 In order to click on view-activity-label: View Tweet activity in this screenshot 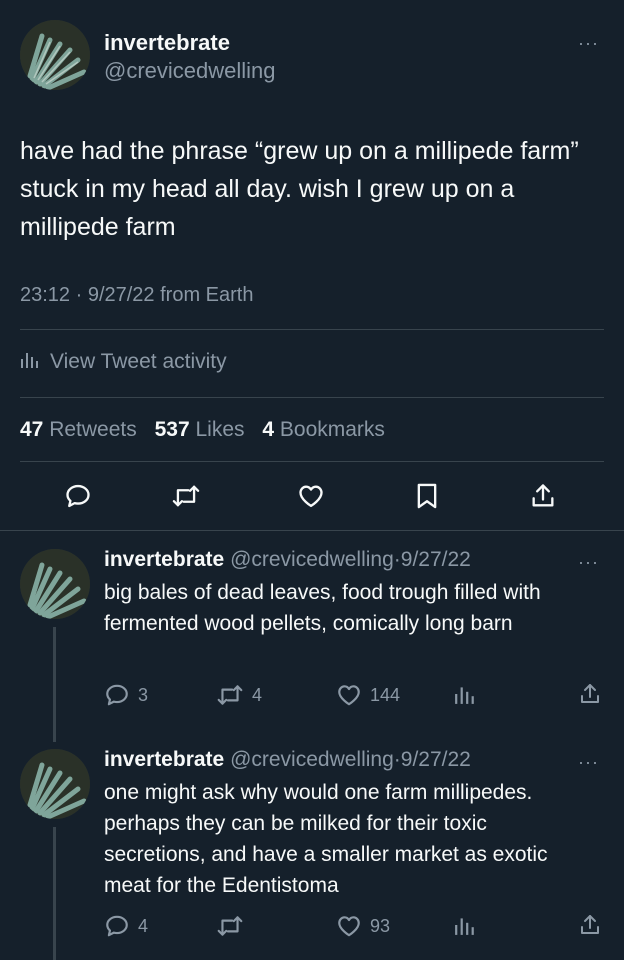, I will do `click(138, 361)`.